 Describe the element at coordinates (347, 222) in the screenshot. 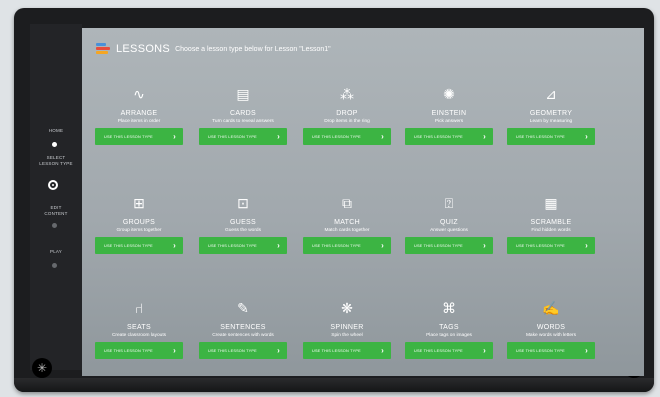

I see `lesson-name: MATCH` at that location.